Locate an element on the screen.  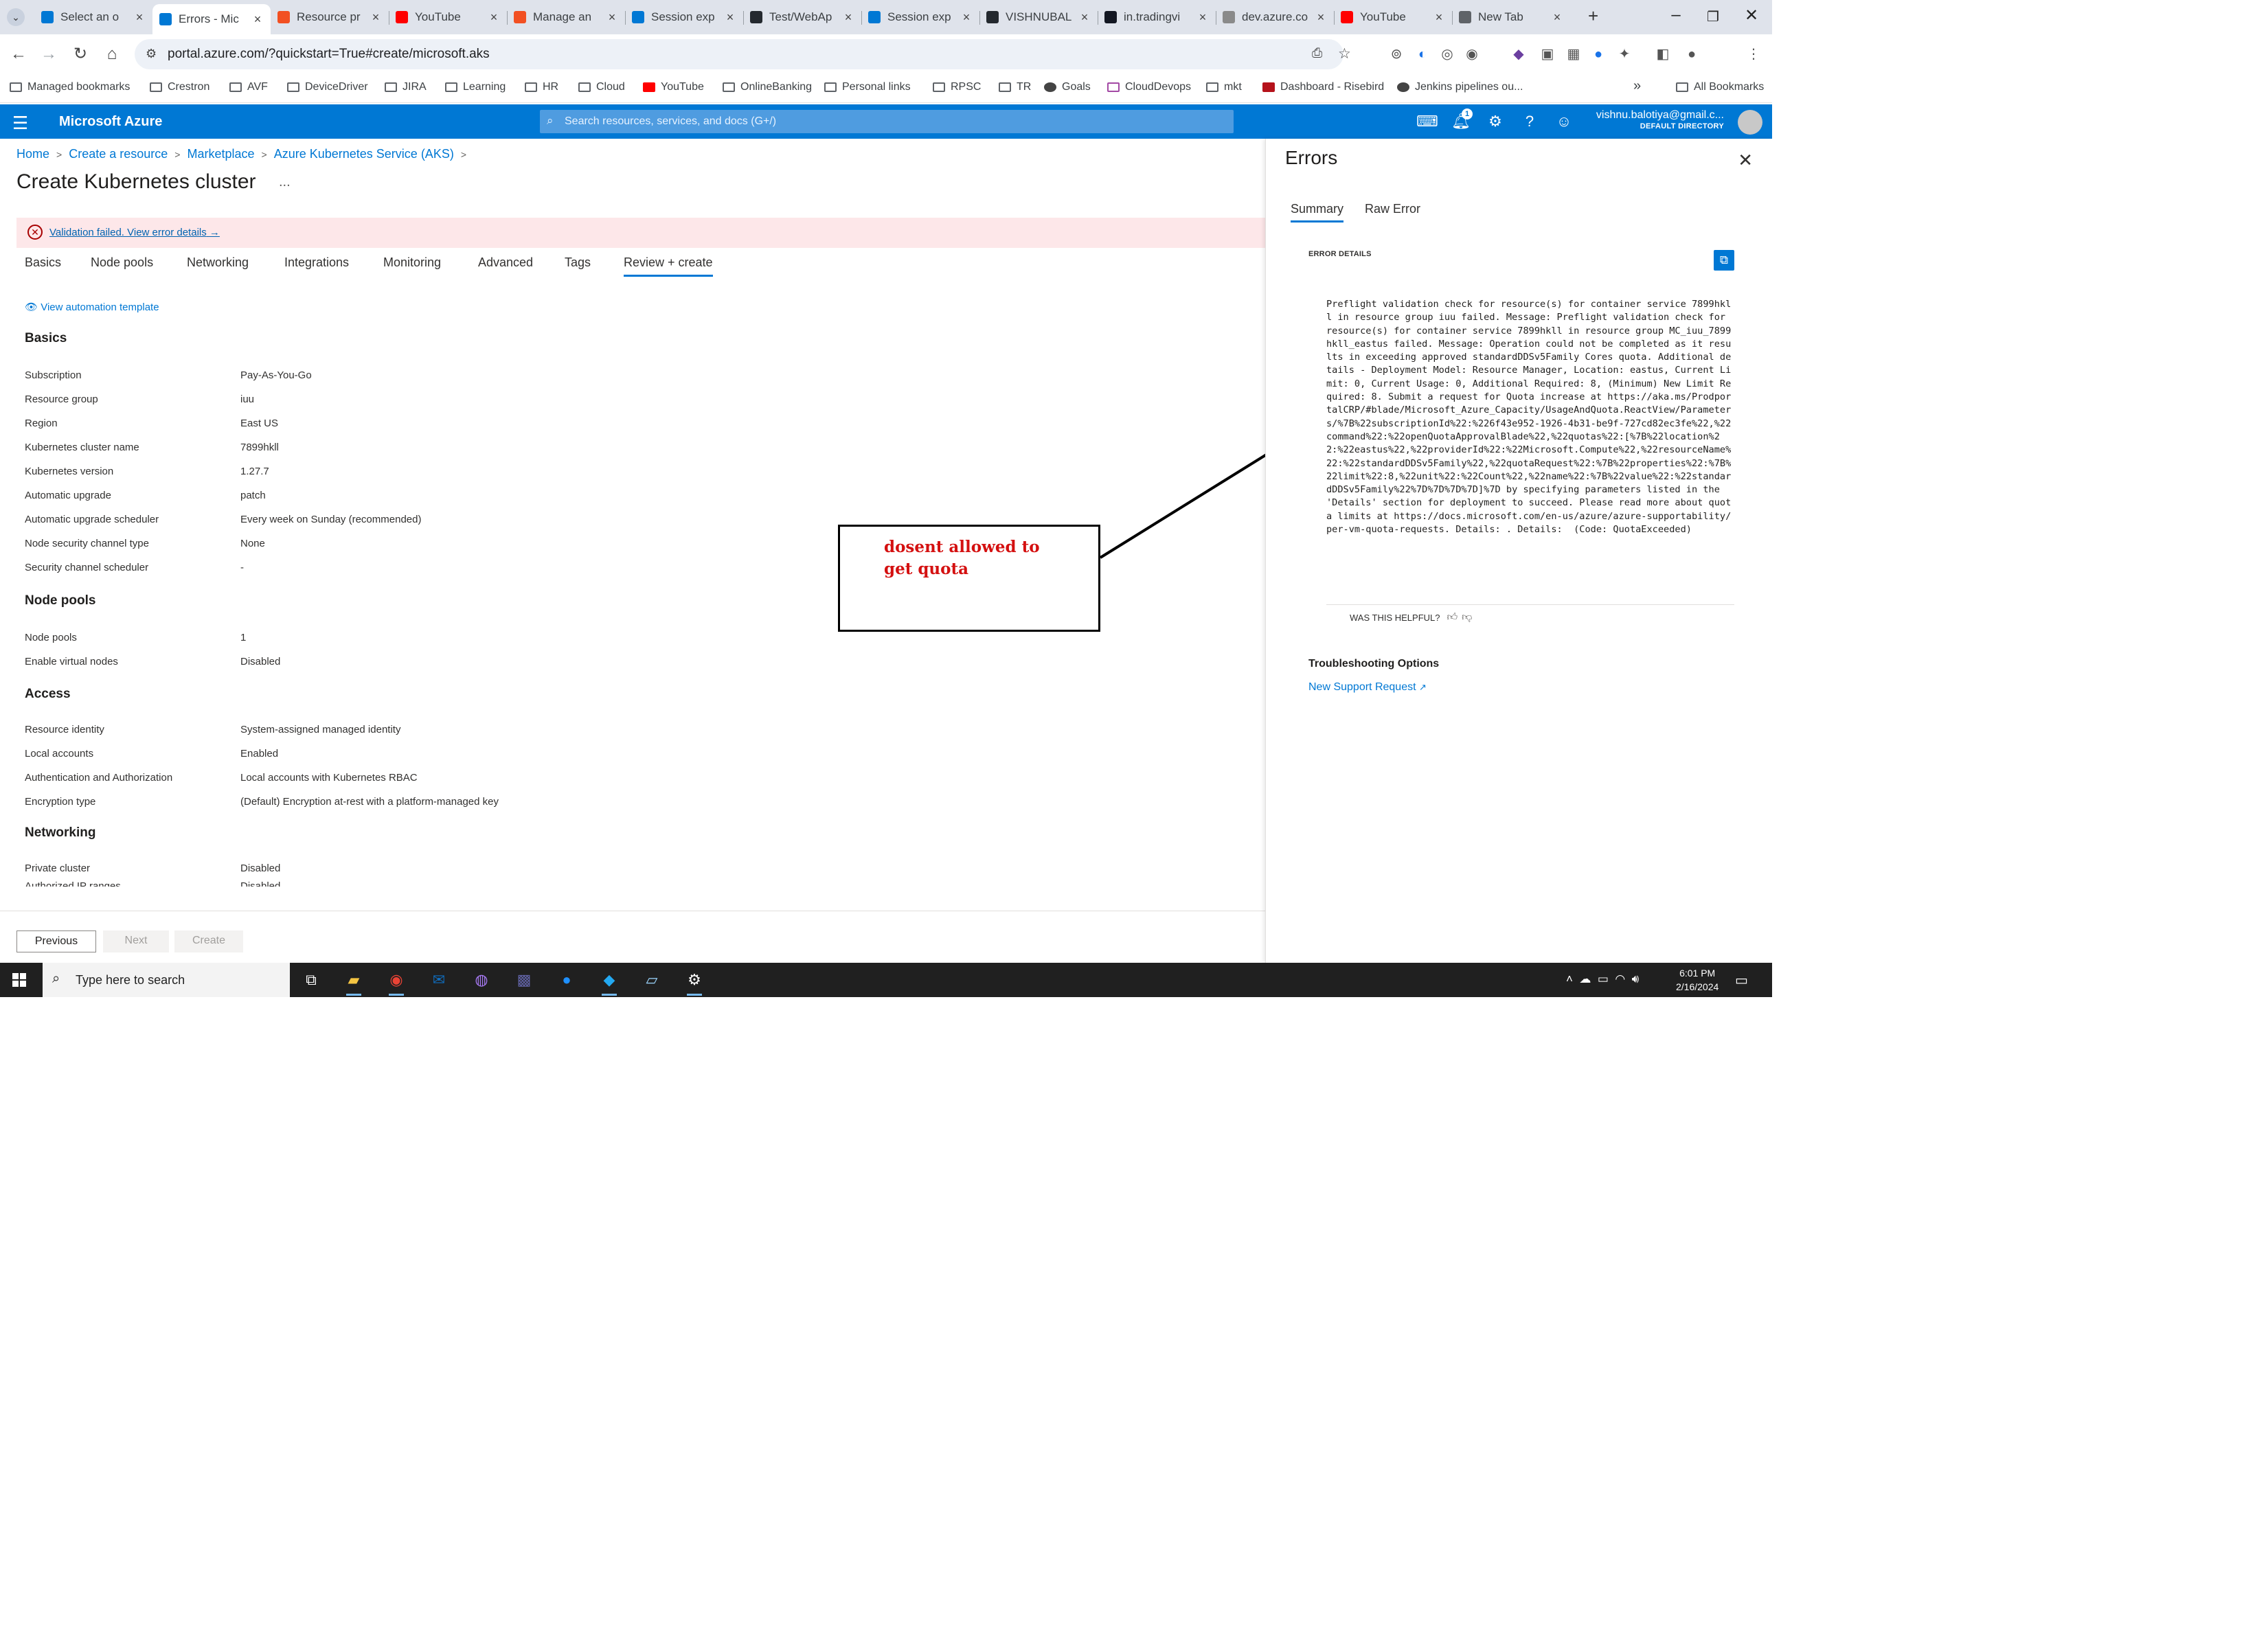
thumbs-down-icon: 👎︎ is located at coordinates (1467, 617).